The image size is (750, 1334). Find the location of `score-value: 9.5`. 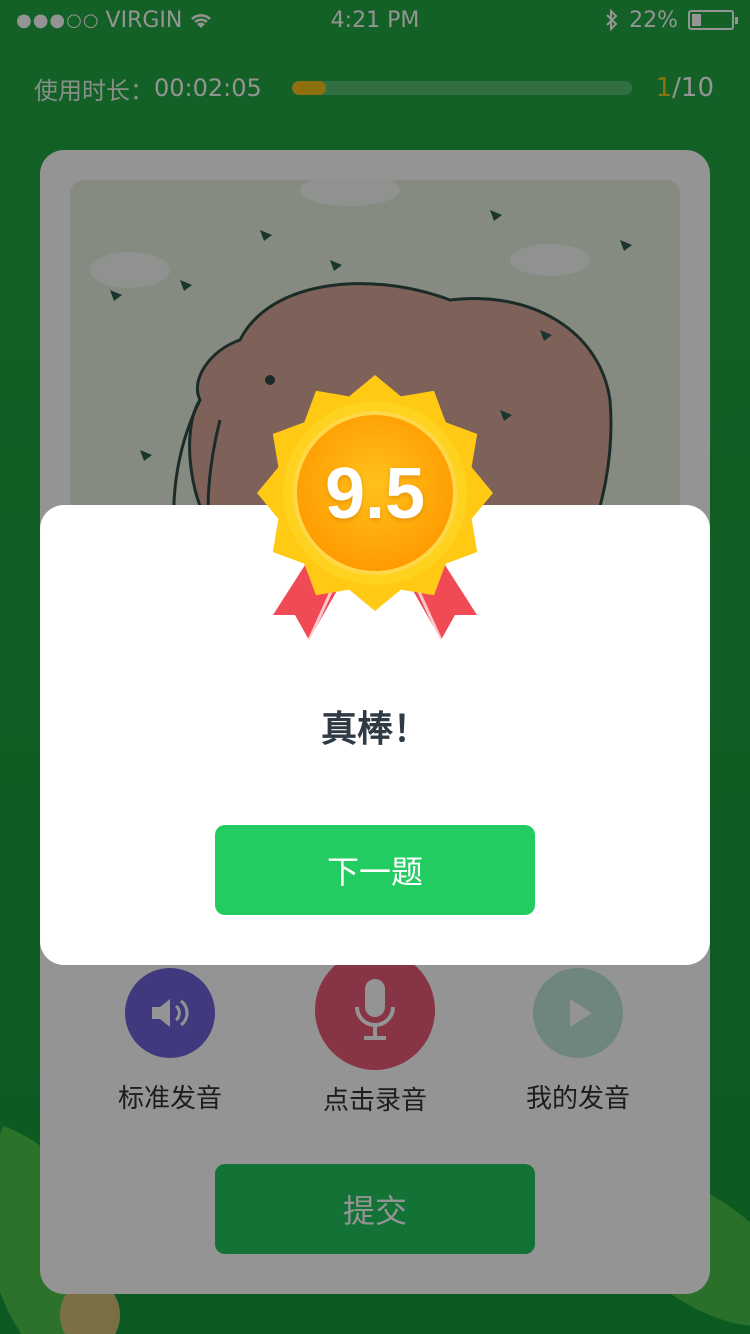

score-value: 9.5 is located at coordinates (375, 494).